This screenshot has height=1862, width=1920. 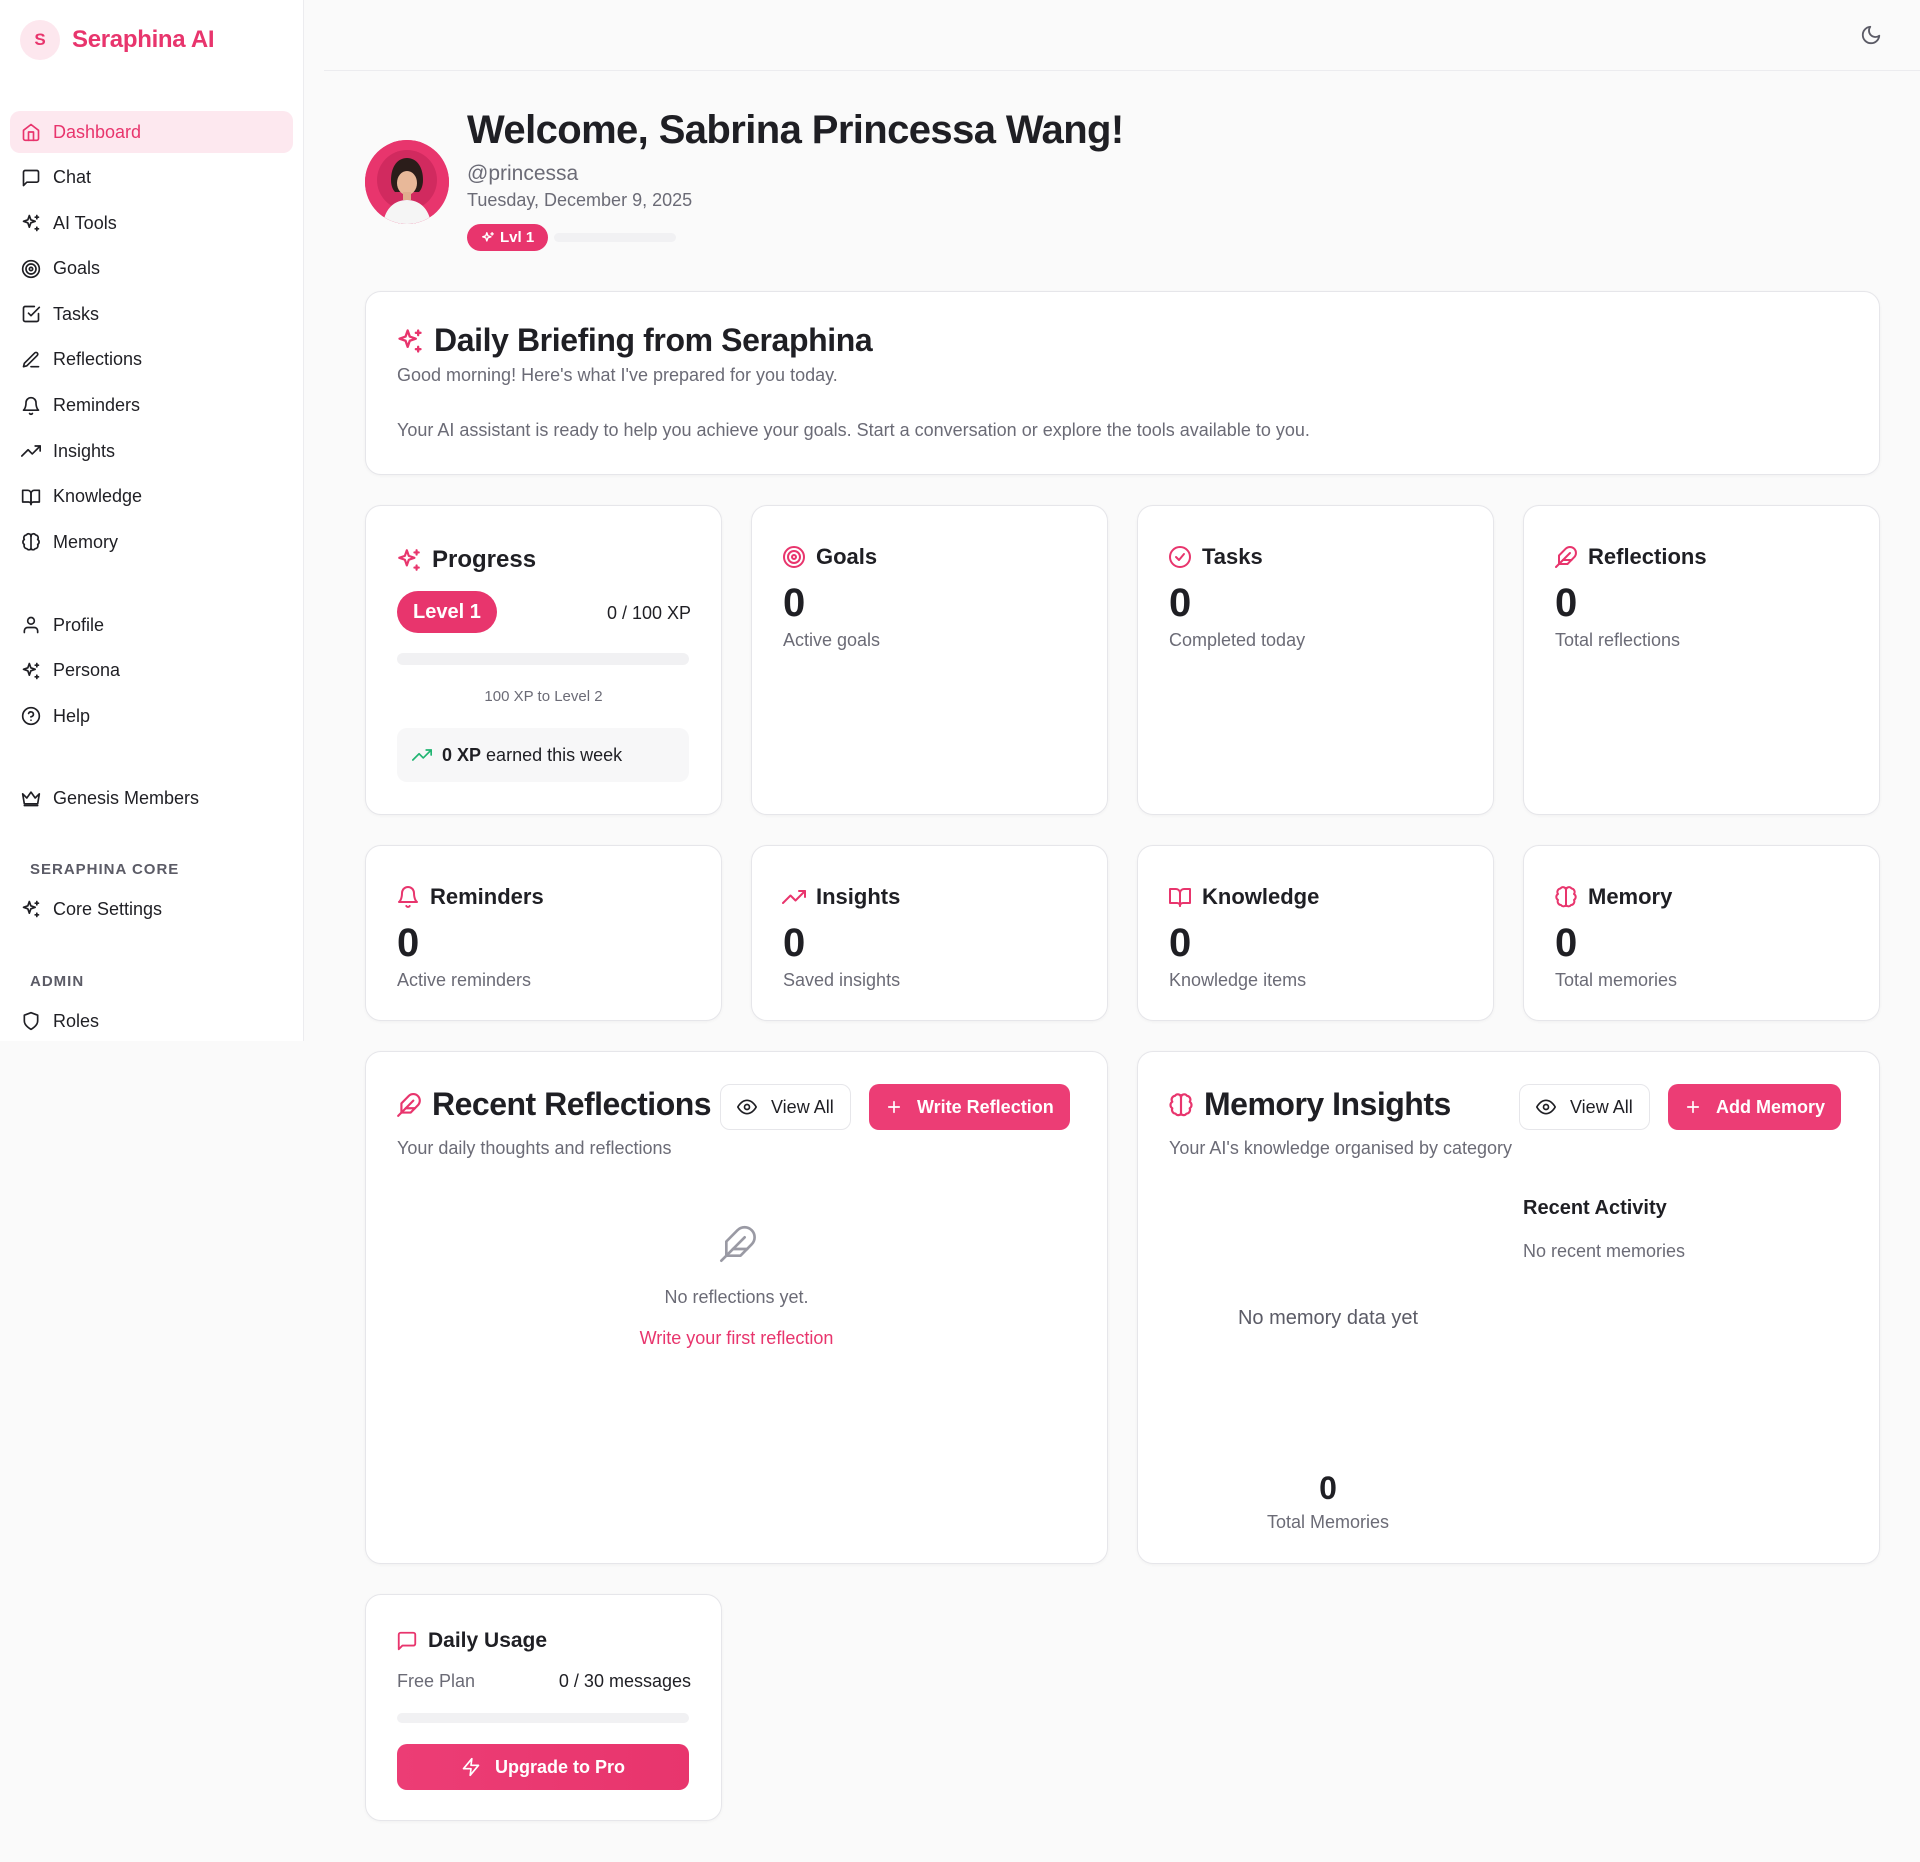 What do you see at coordinates (31, 132) in the screenshot?
I see `home-icon` at bounding box center [31, 132].